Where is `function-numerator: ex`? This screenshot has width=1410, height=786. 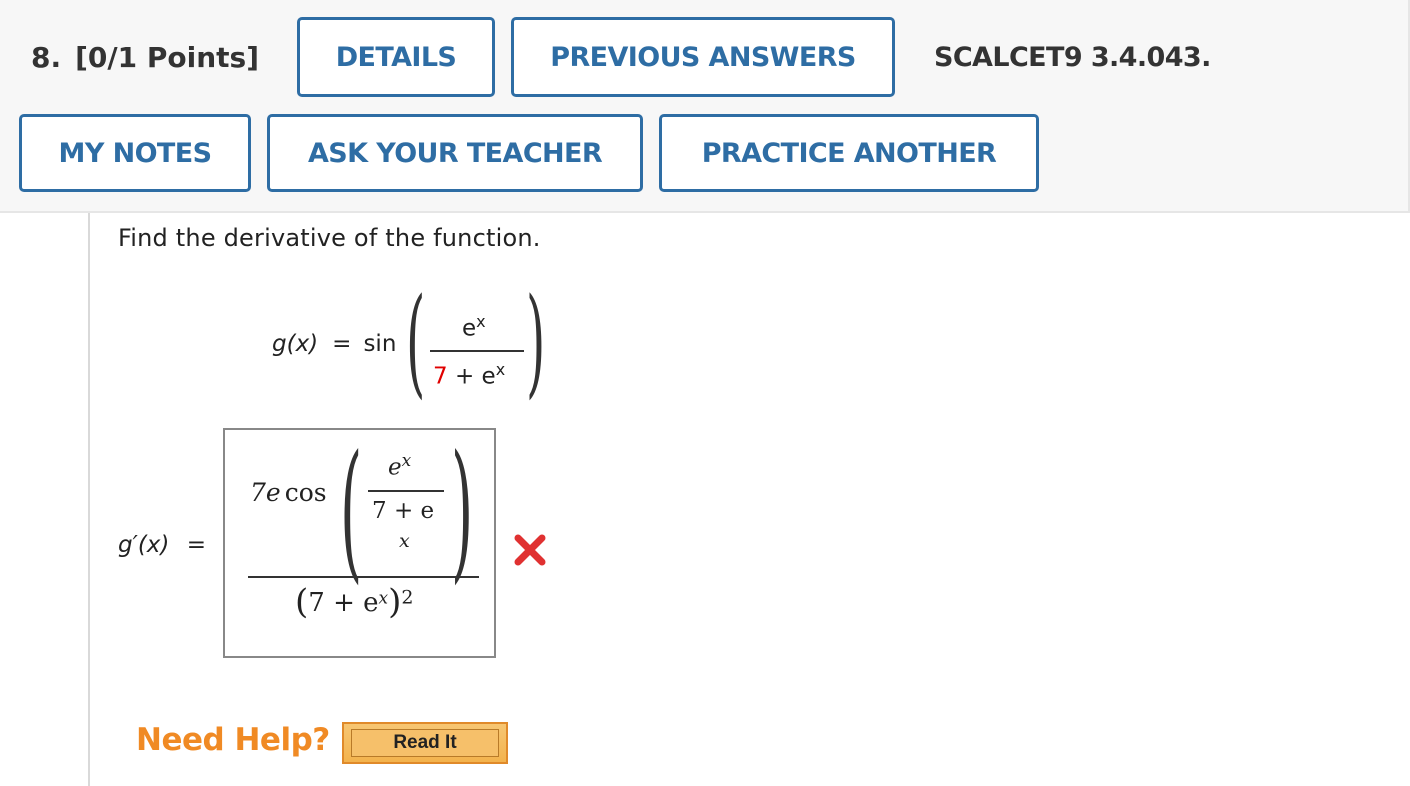 function-numerator: ex is located at coordinates (474, 327).